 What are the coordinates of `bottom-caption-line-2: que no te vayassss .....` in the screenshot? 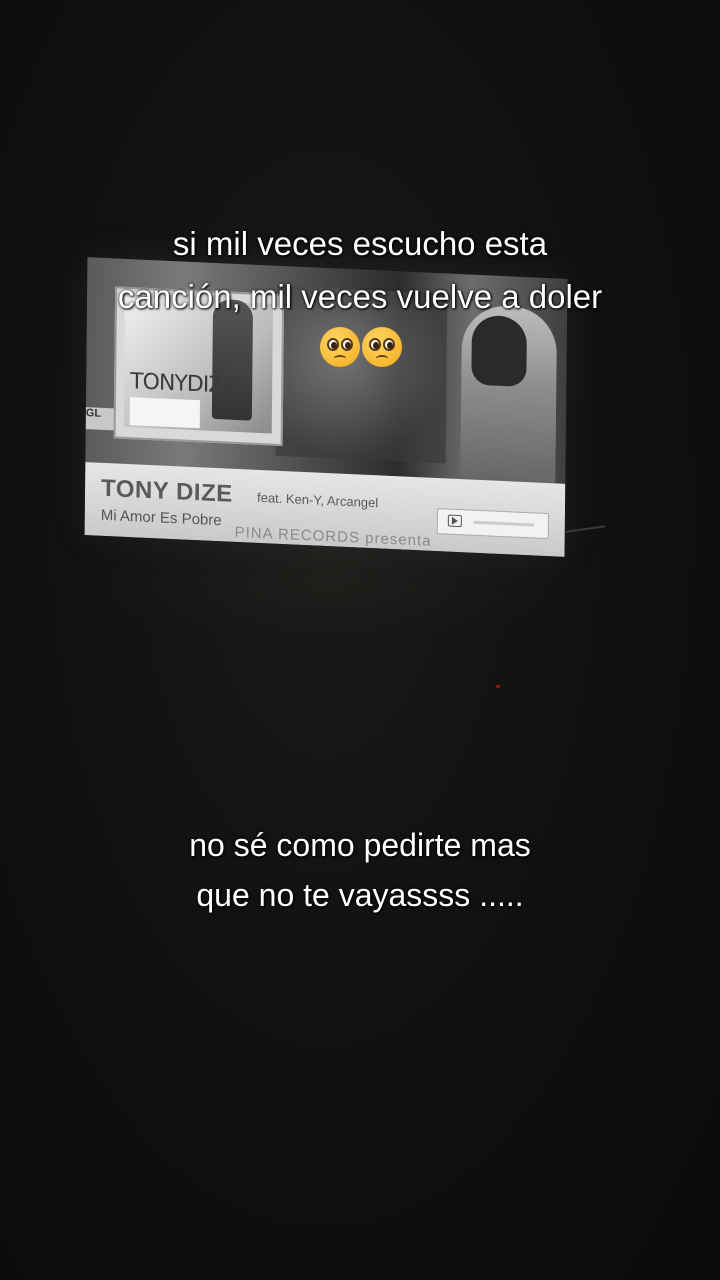 It's located at (360, 895).